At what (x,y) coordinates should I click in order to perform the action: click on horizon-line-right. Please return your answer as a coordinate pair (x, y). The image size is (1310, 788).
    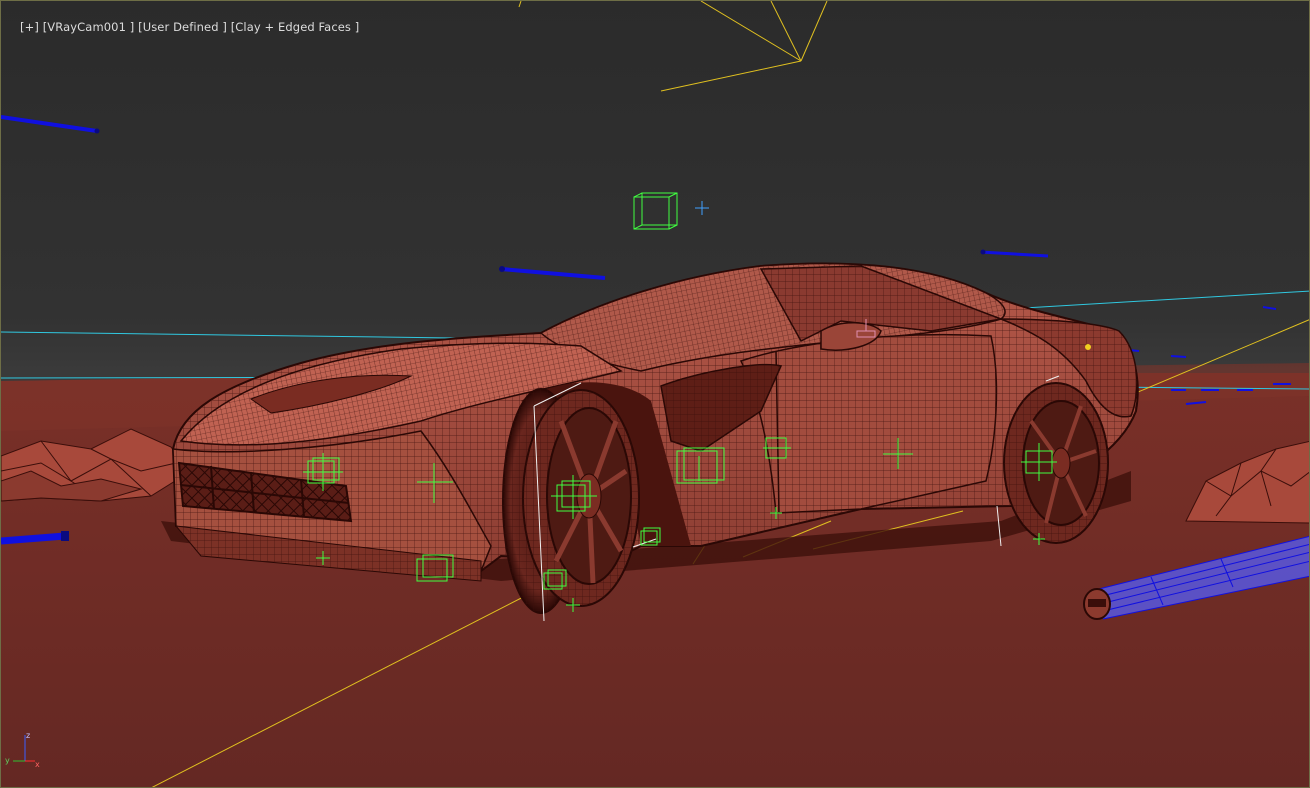
    Looking at the image, I should click on (1149, 300).